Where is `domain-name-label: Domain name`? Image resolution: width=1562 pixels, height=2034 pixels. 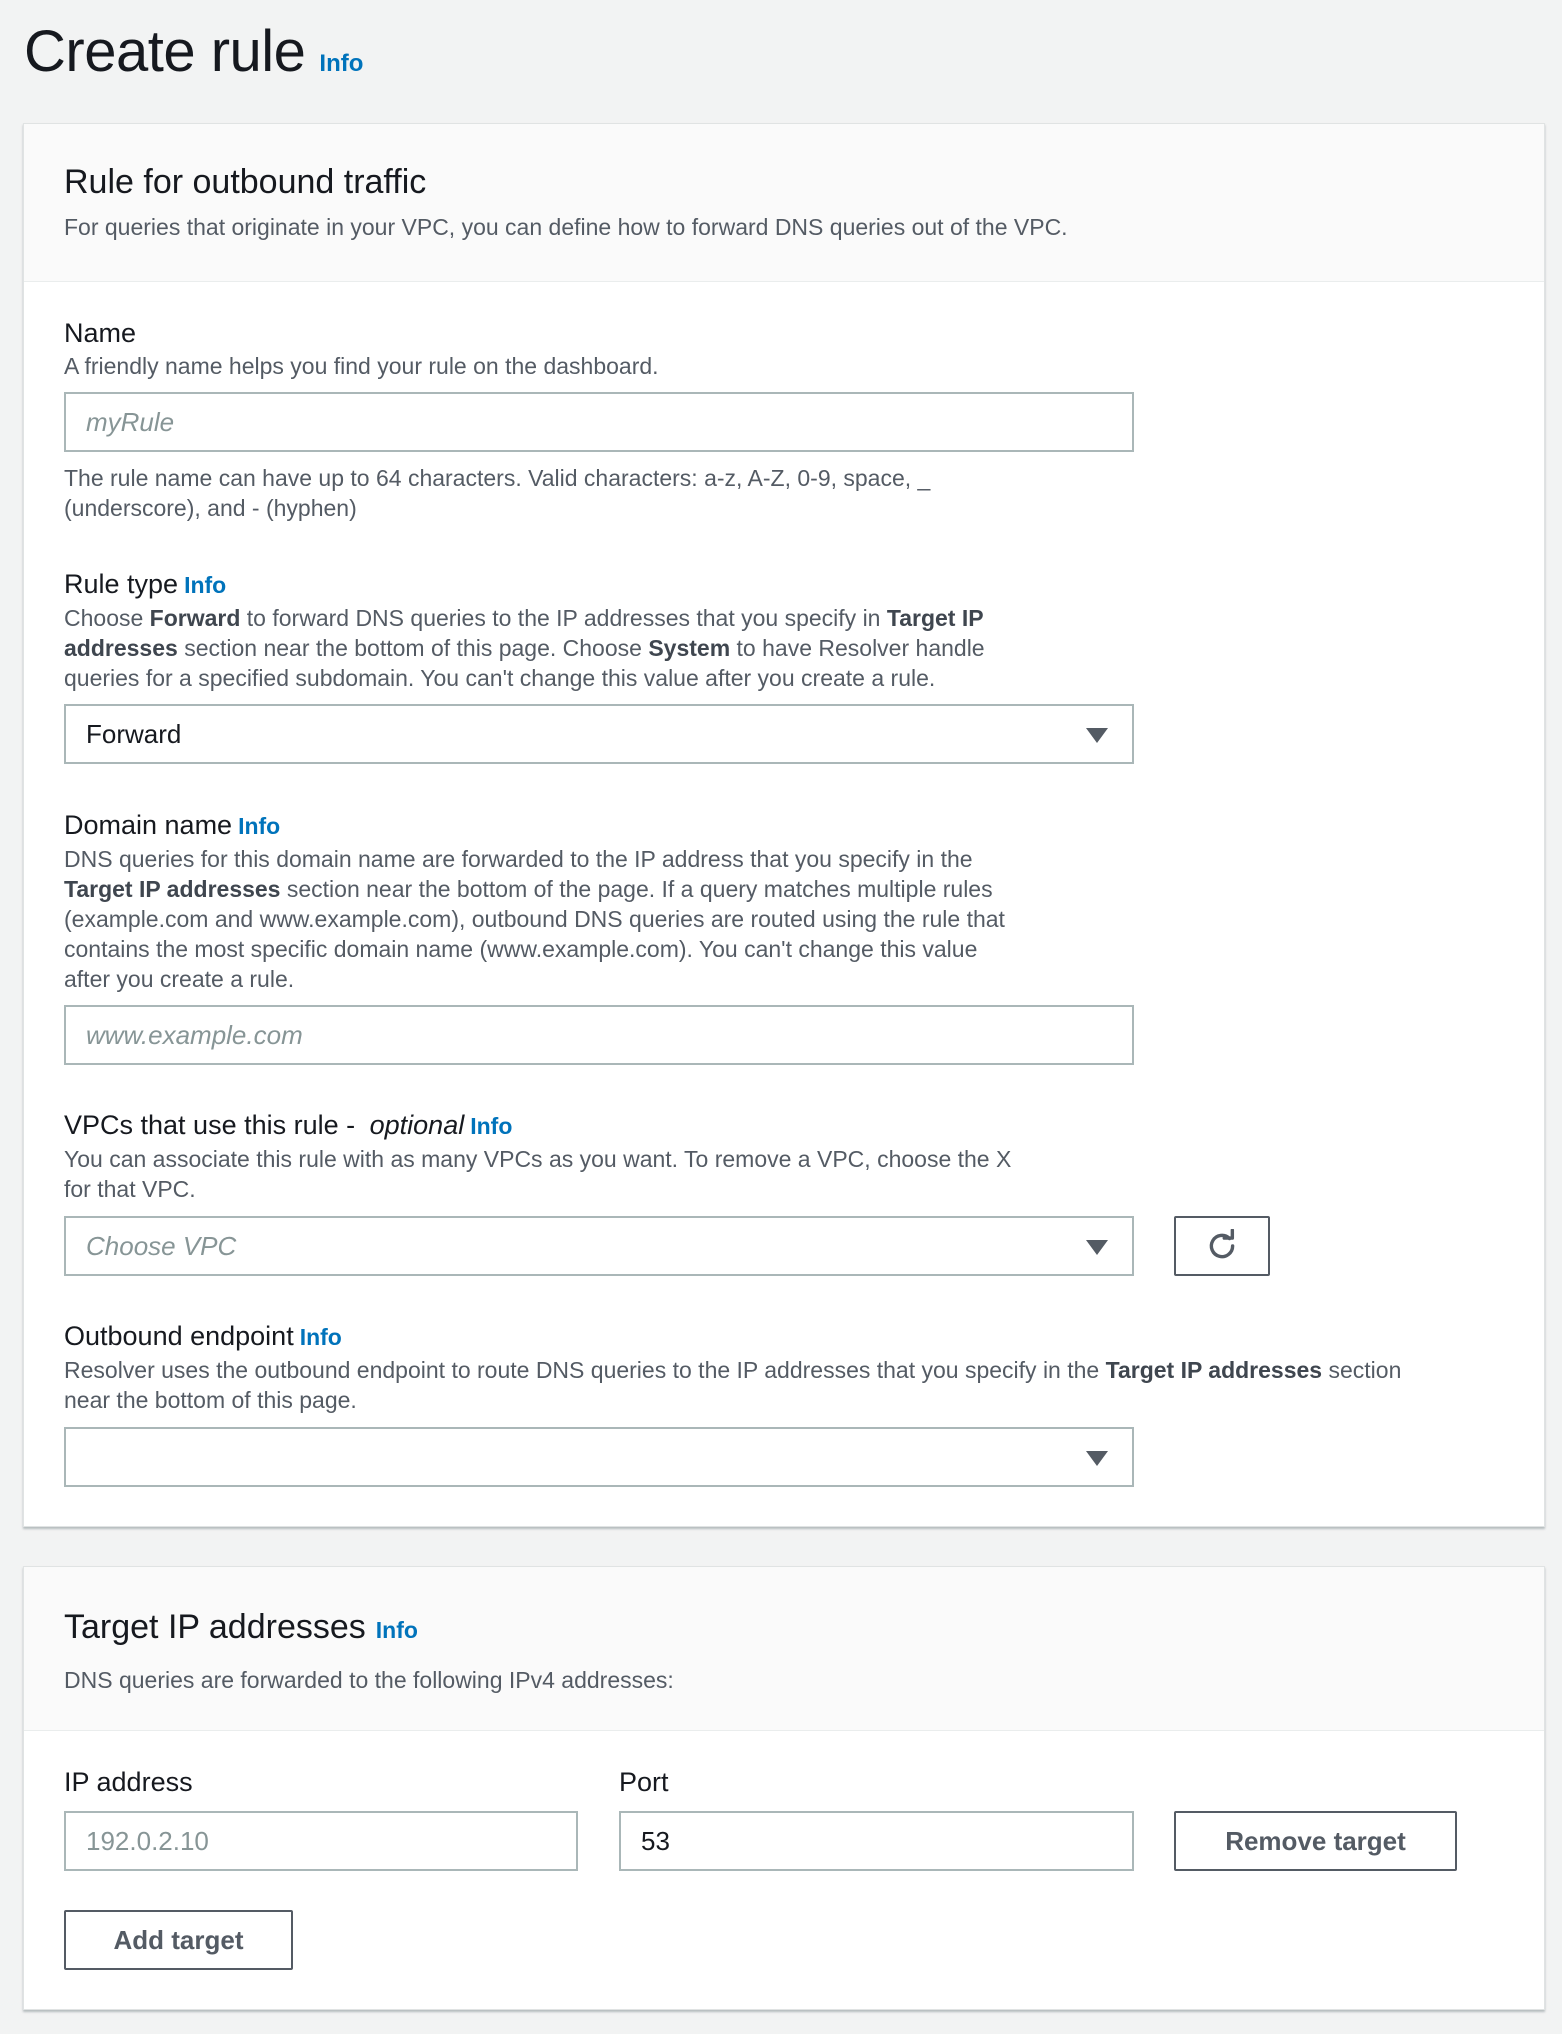 domain-name-label: Domain name is located at coordinates (148, 825).